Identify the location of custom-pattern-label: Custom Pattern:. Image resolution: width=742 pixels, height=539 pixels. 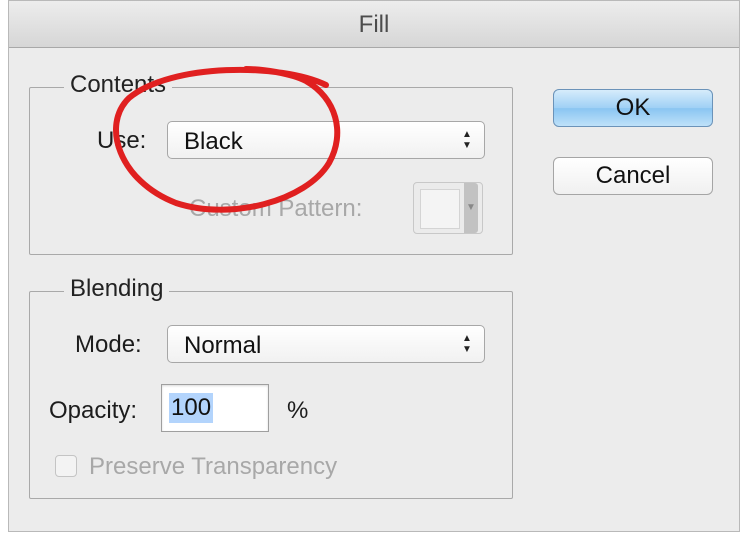
(276, 208).